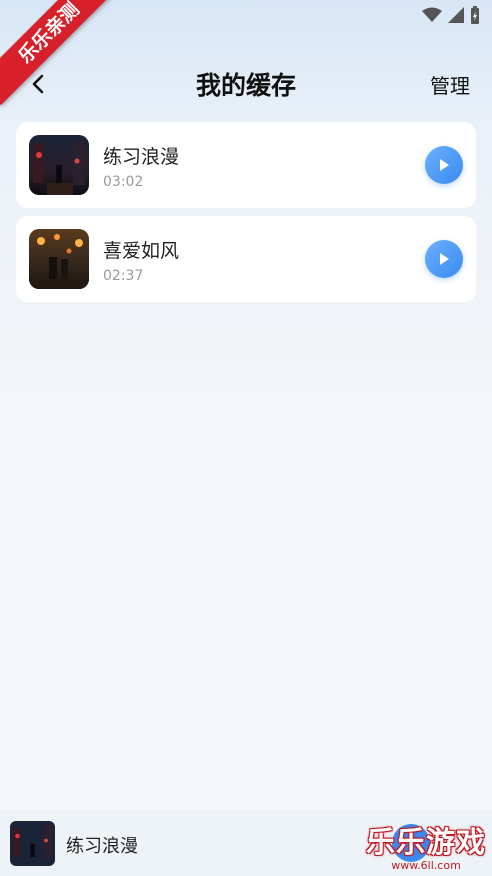 The width and height of the screenshot is (492, 876). What do you see at coordinates (425, 842) in the screenshot?
I see `watermark-main: 乐乐游戏` at bounding box center [425, 842].